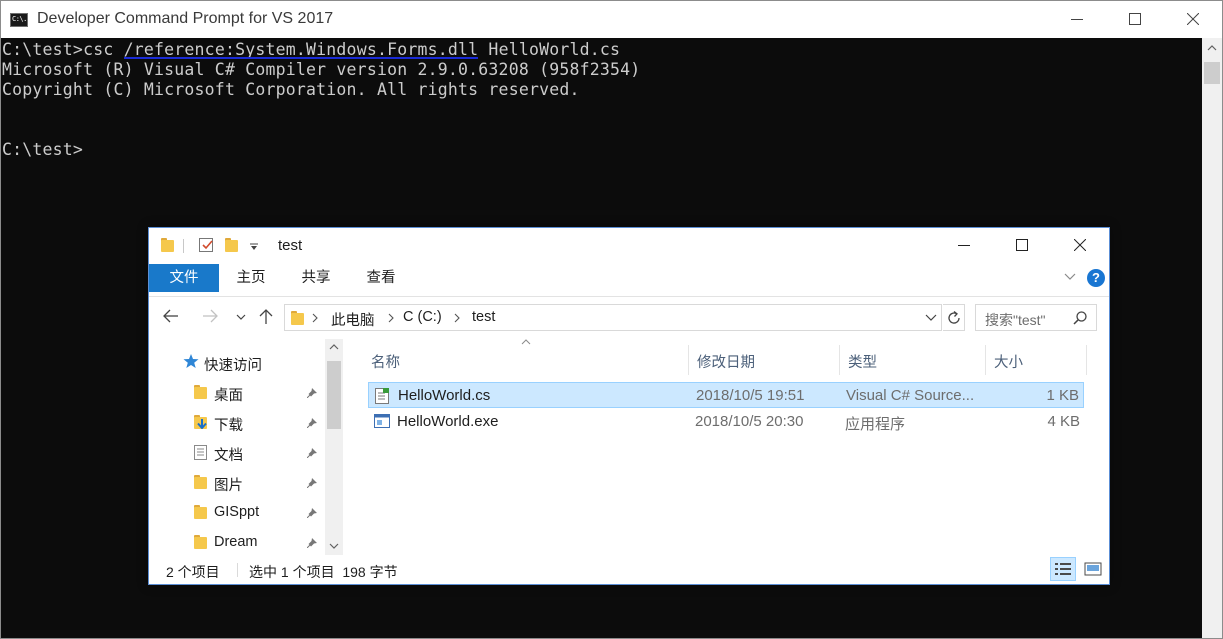  Describe the element at coordinates (191, 361) in the screenshot. I see `star-icon` at that location.